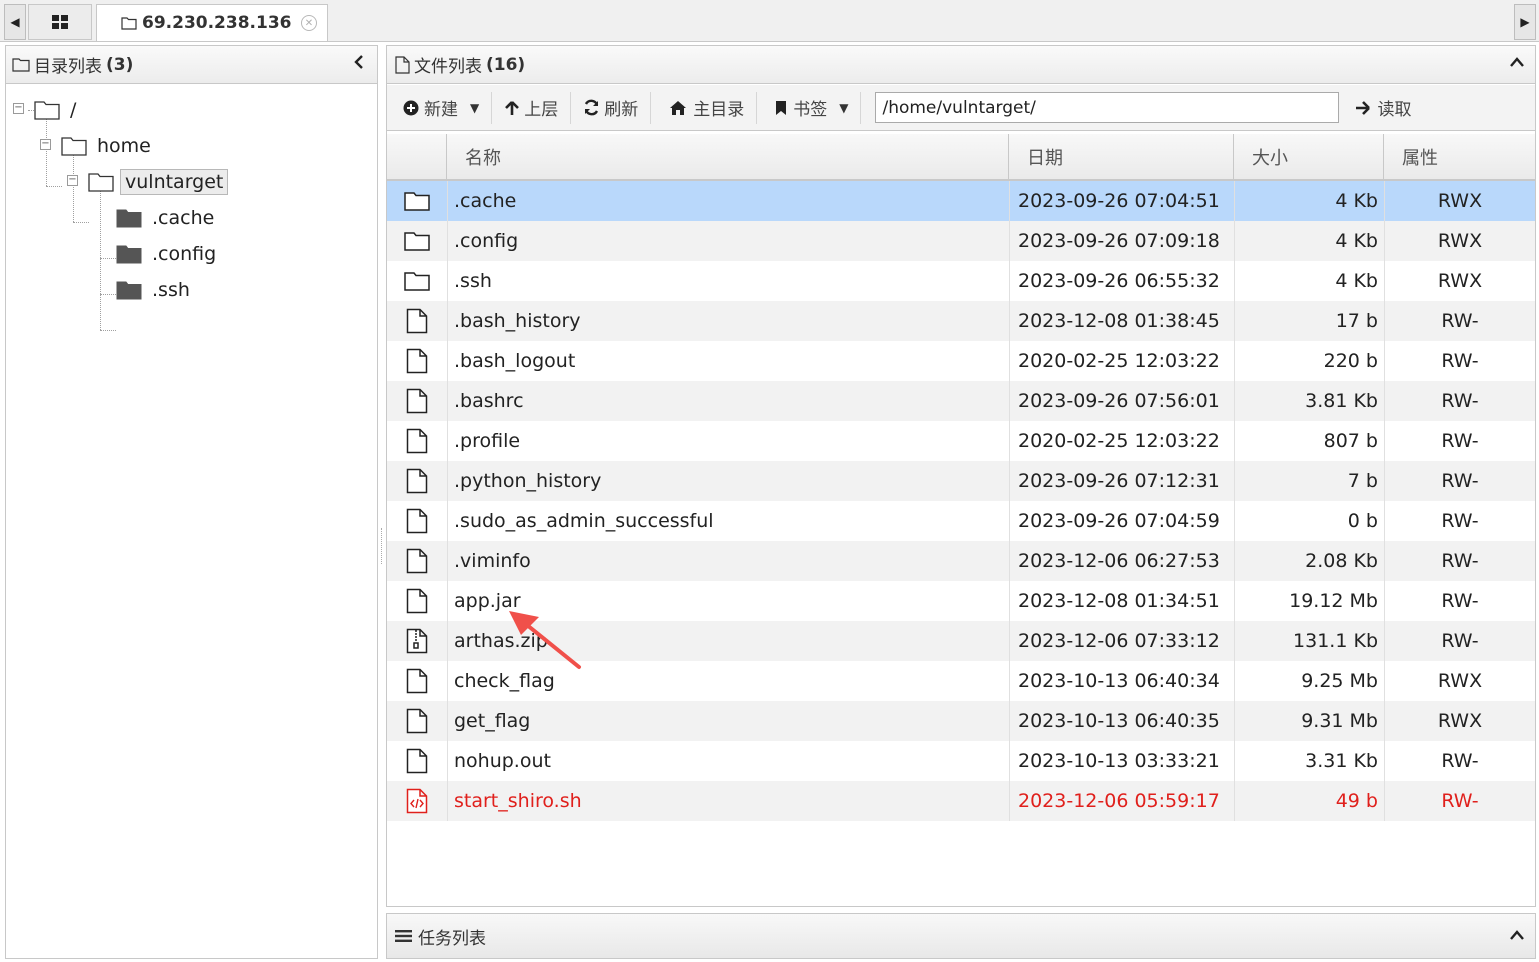 The image size is (1539, 962). I want to click on toolbar-divider, so click(861, 107).